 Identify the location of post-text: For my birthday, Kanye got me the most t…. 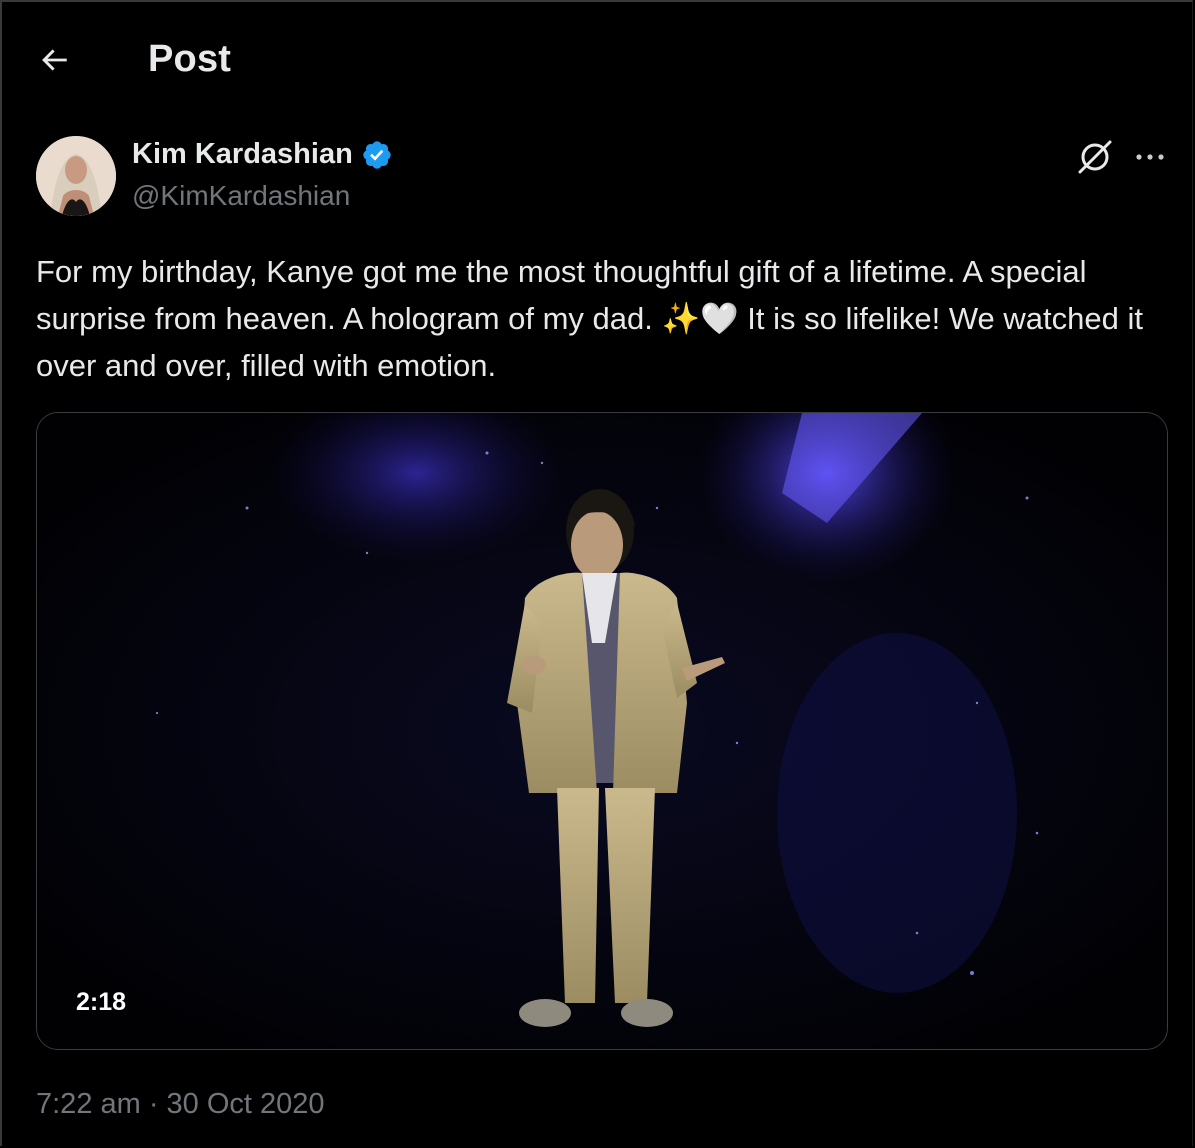
(594, 318).